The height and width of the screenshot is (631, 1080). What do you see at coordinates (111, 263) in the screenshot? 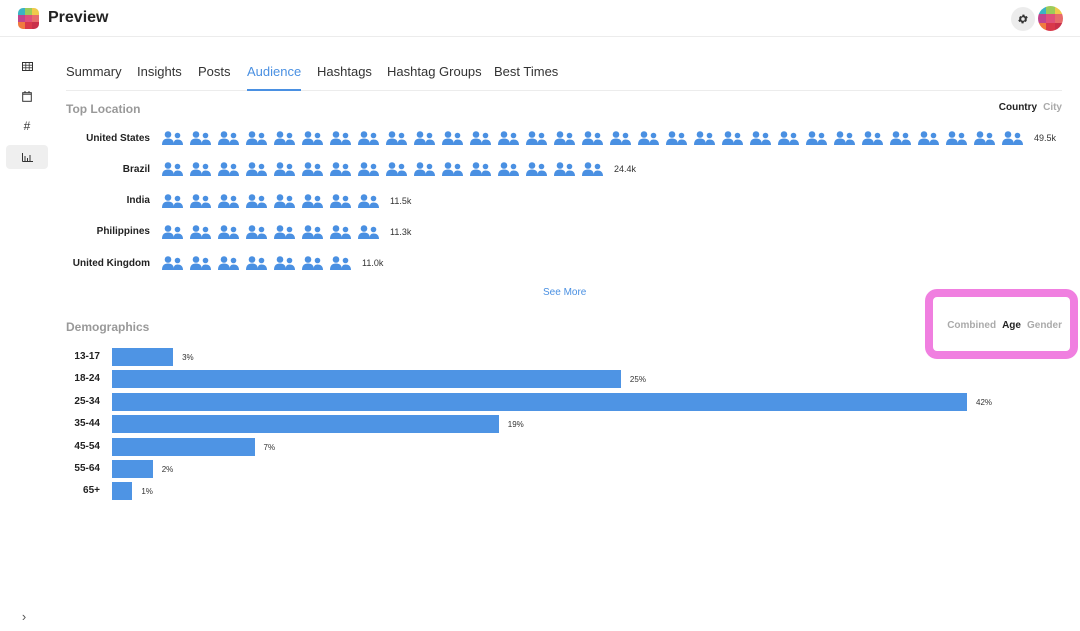
I see `location-name: United Kingdom` at bounding box center [111, 263].